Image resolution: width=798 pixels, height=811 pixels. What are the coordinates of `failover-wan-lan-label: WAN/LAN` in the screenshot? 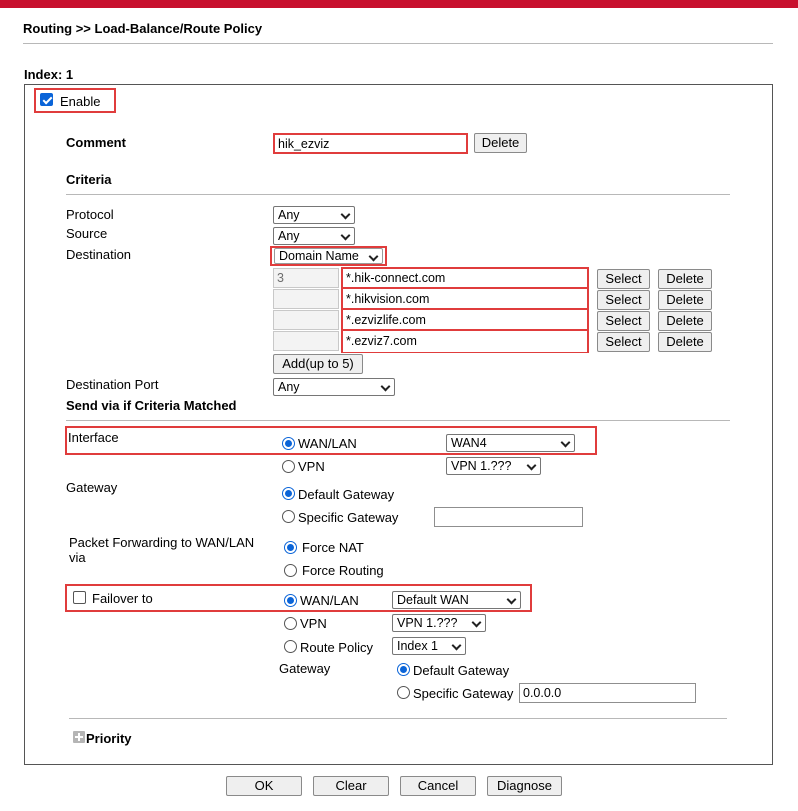 It's located at (329, 600).